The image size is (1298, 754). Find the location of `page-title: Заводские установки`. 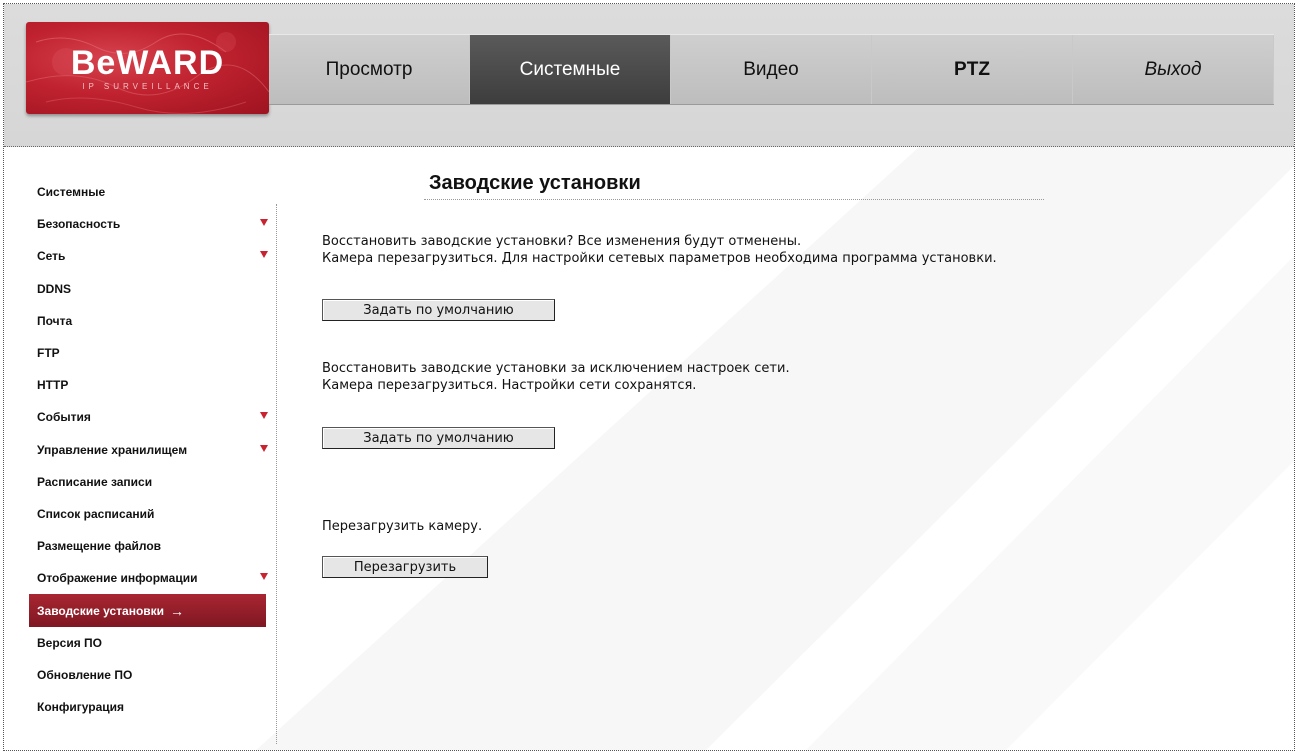

page-title: Заводские установки is located at coordinates (535, 183).